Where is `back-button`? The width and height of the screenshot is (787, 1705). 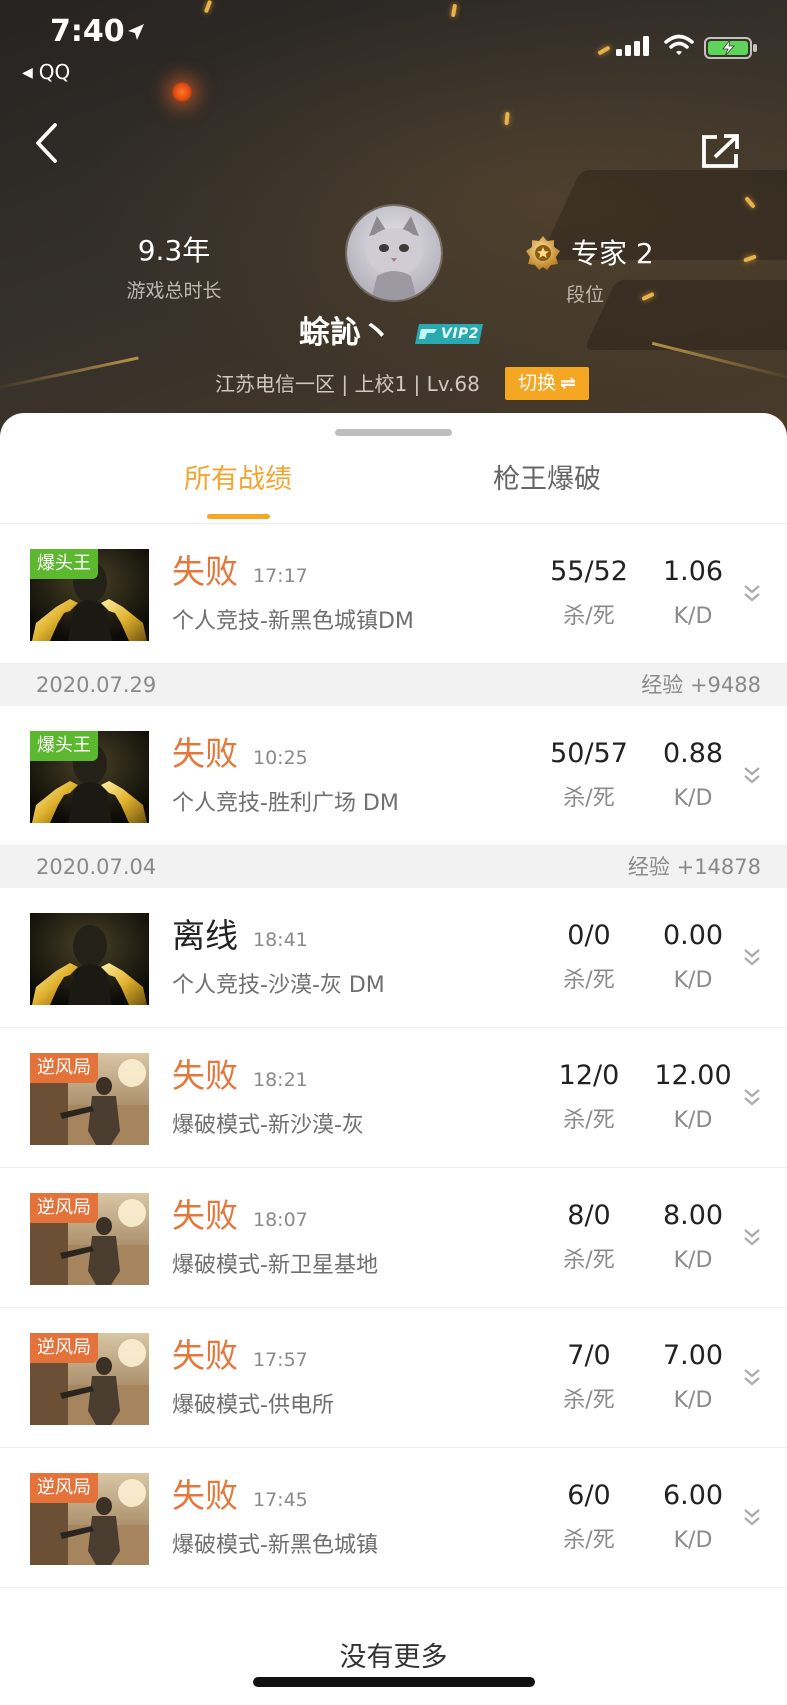 back-button is located at coordinates (47, 143).